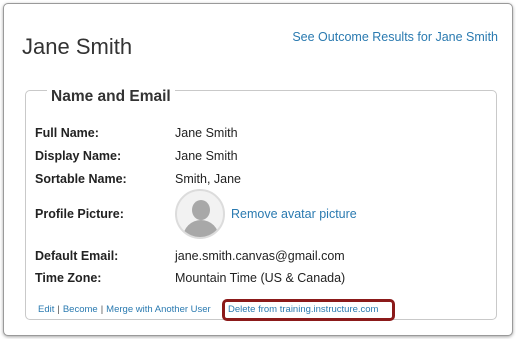 The width and height of the screenshot is (516, 339). I want to click on display-name-row: Display Name: Jane Smith, so click(136, 156).